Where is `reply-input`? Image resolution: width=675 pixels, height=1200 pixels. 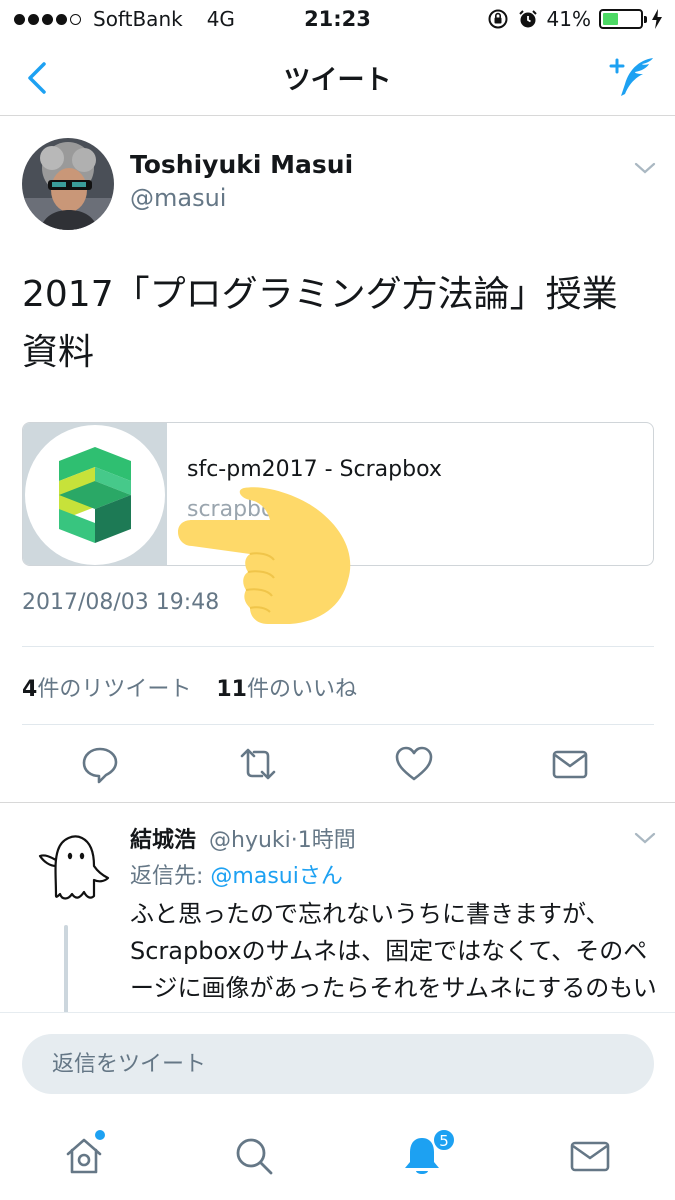
reply-input is located at coordinates (338, 1064).